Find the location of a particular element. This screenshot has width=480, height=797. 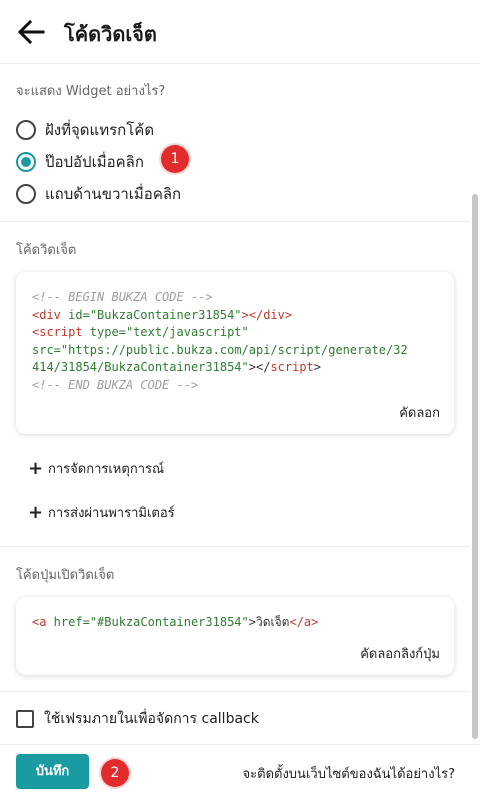

scrollbar-thumb is located at coordinates (475, 466).